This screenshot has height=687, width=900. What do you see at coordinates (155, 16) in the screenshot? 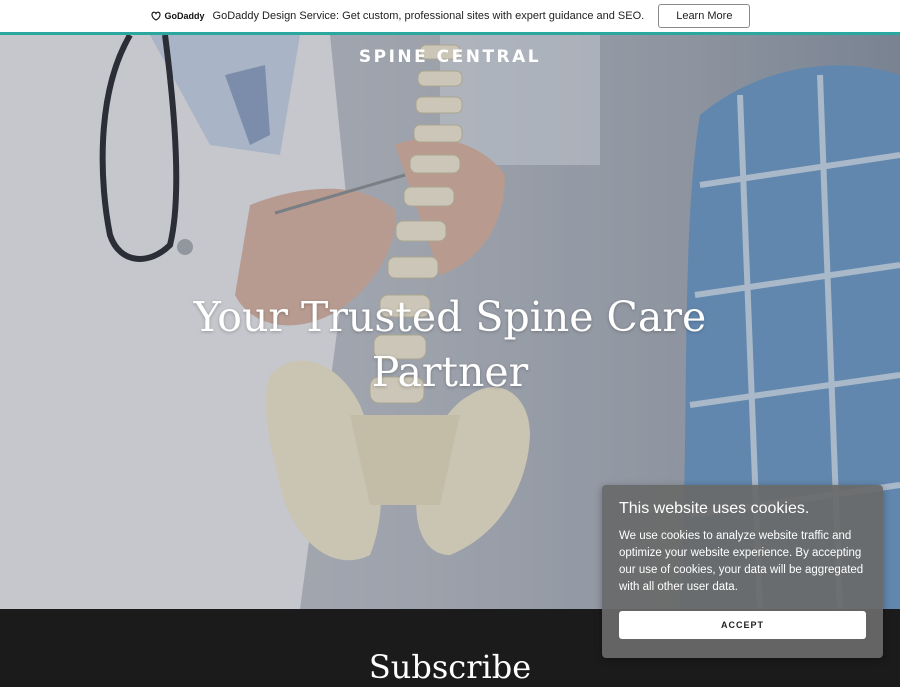
I see `godaddy-logo-icon` at bounding box center [155, 16].